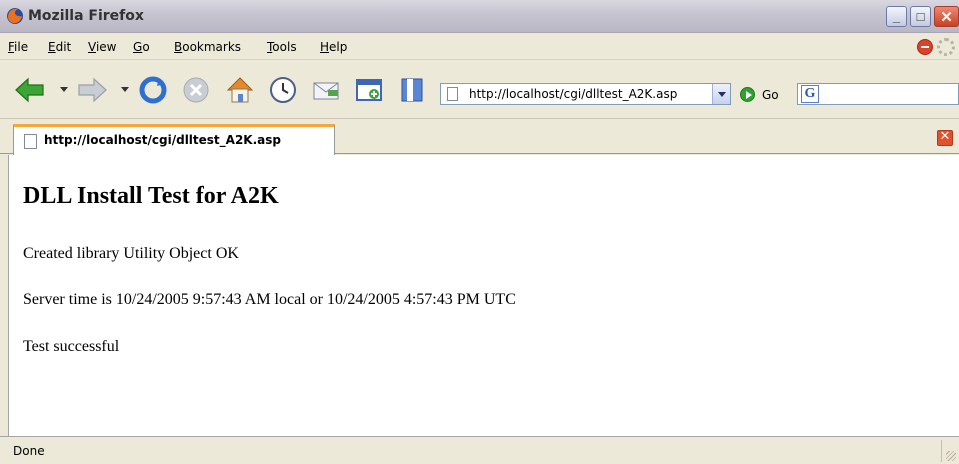 The width and height of the screenshot is (959, 464). Describe the element at coordinates (92, 90) in the screenshot. I see `forward-arrow-icon` at that location.